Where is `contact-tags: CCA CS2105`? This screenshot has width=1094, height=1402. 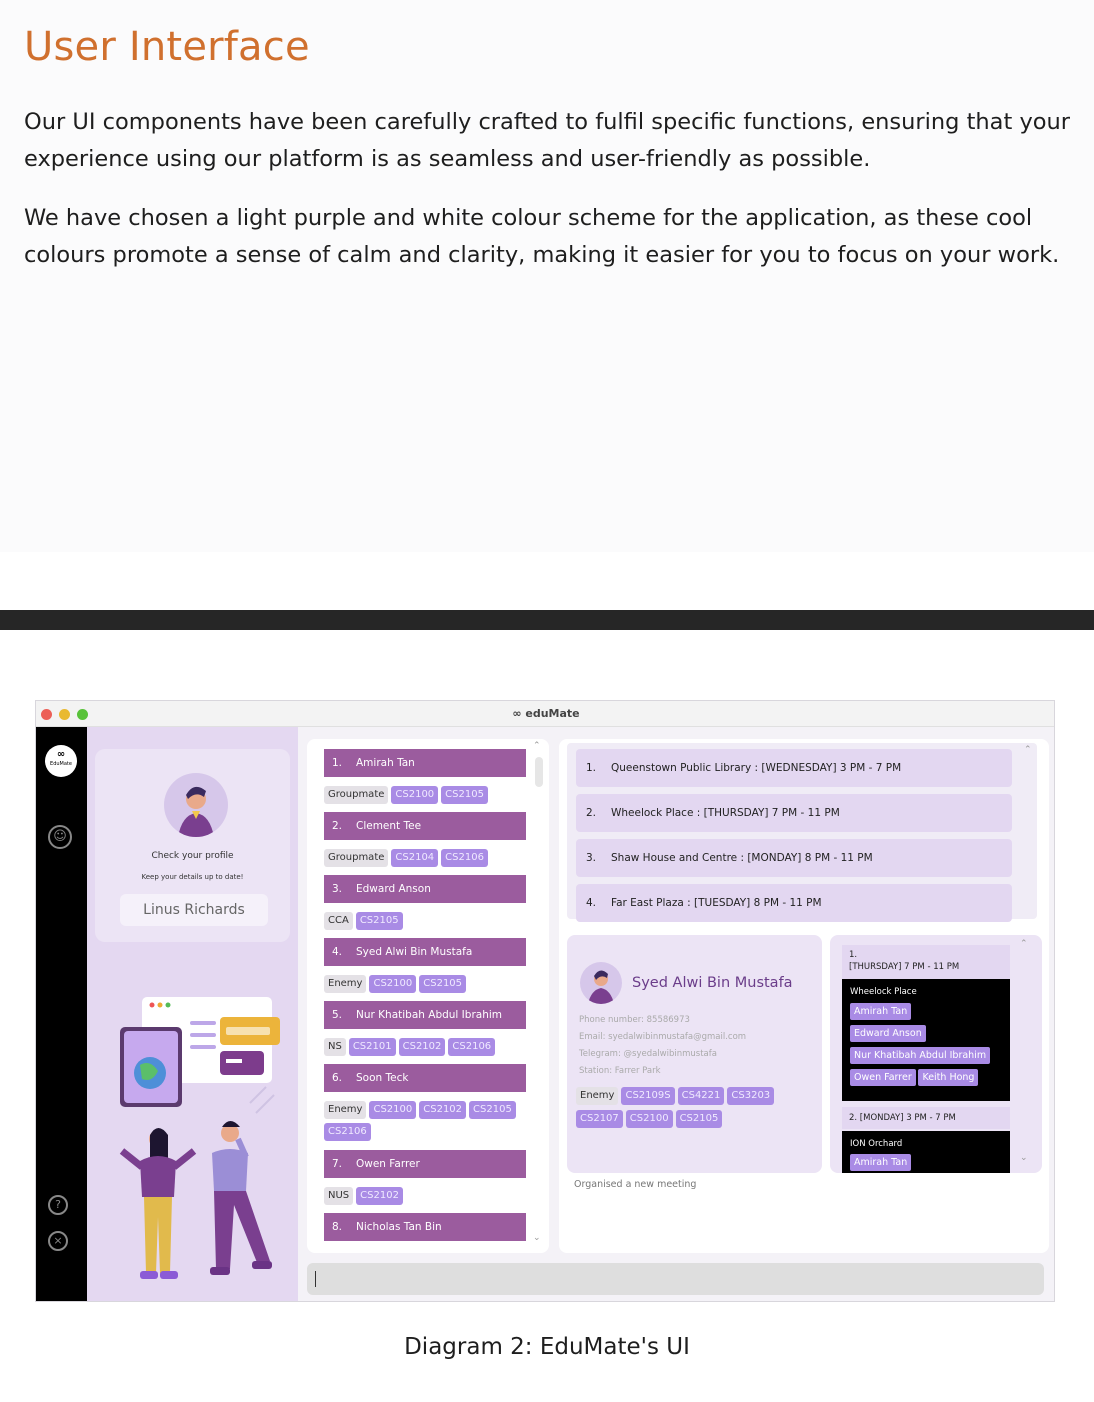
contact-tags: CCA CS2105 is located at coordinates (365, 919).